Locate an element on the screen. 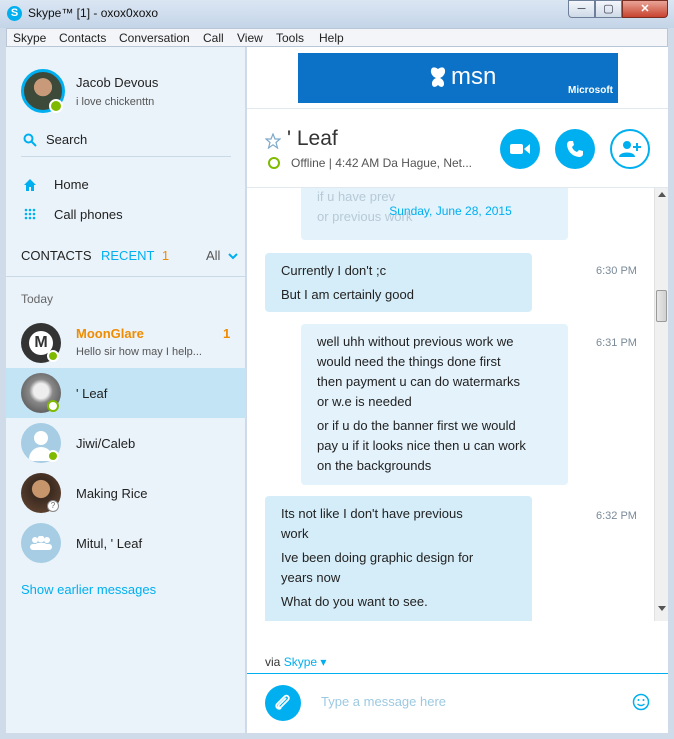 The width and height of the screenshot is (674, 739). message-time: 6:31 PM is located at coordinates (616, 343).